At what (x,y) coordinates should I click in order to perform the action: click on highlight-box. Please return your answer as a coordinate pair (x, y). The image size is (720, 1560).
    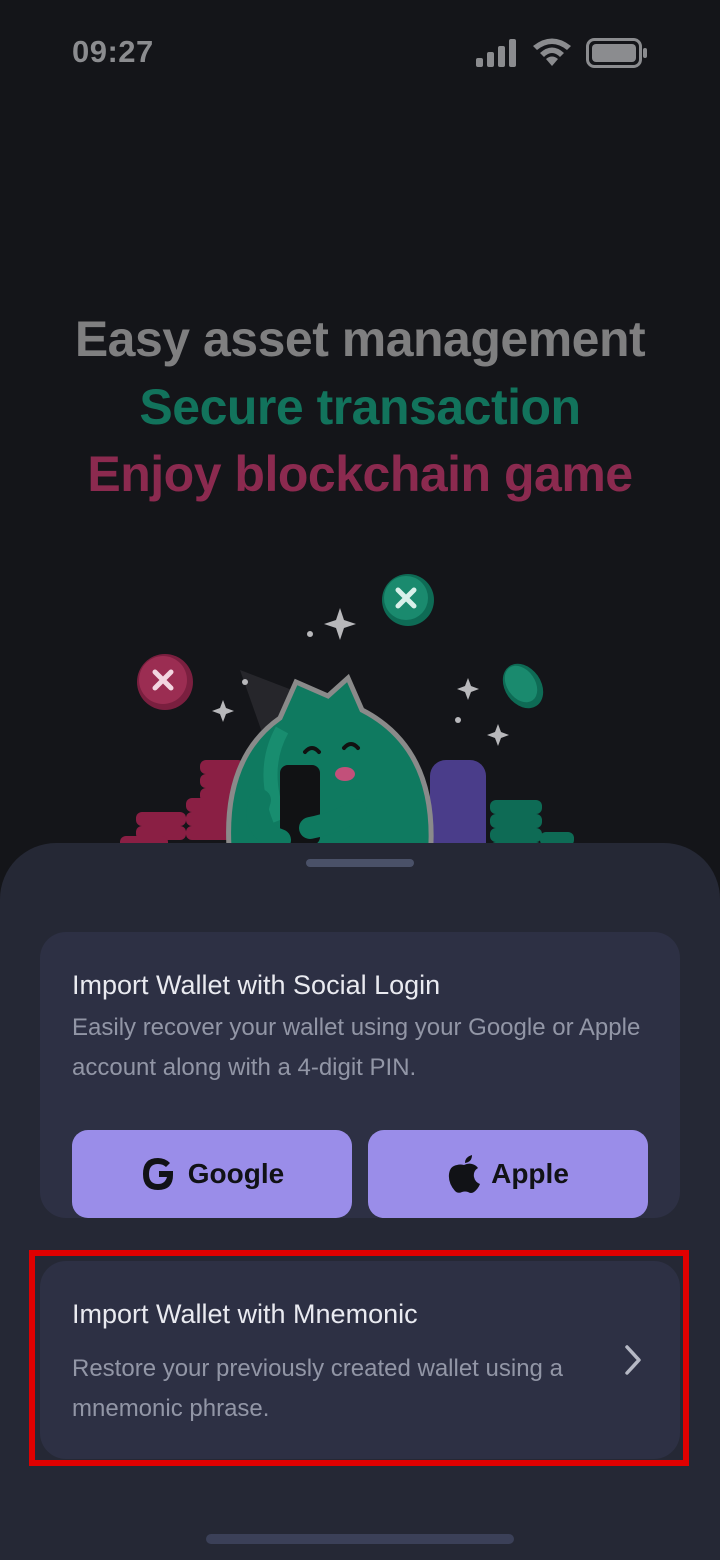
    Looking at the image, I should click on (359, 1358).